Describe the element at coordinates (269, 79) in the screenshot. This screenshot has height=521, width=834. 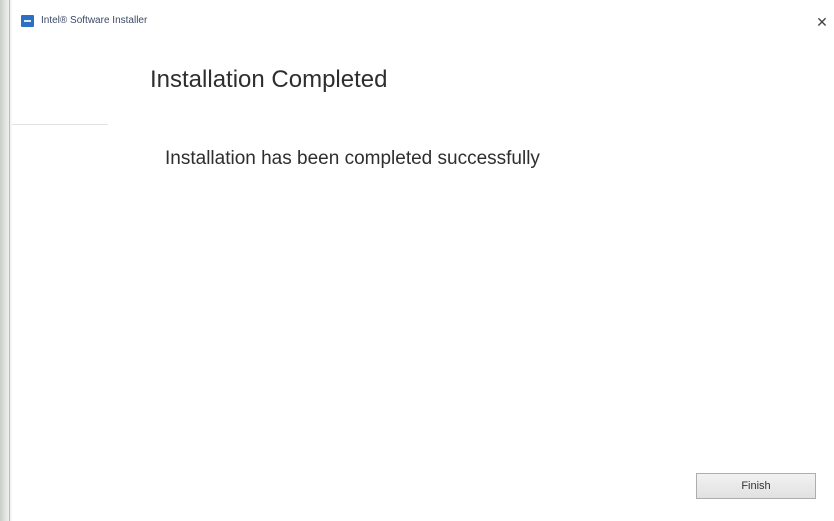
I see `page-title: Installation Completed` at that location.